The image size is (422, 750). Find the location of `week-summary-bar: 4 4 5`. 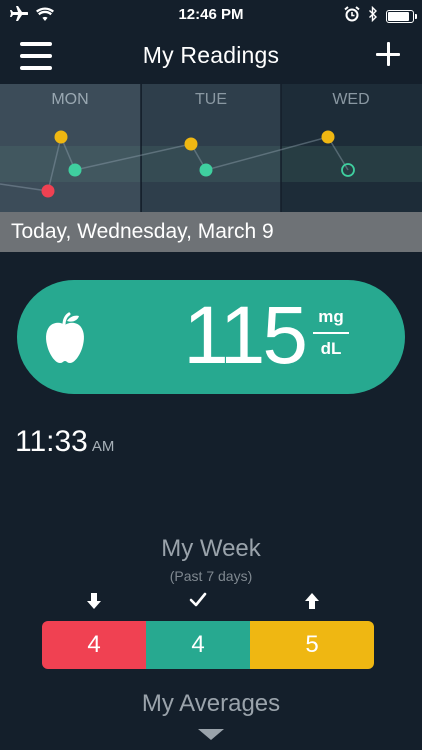

week-summary-bar: 4 4 5 is located at coordinates (208, 645).